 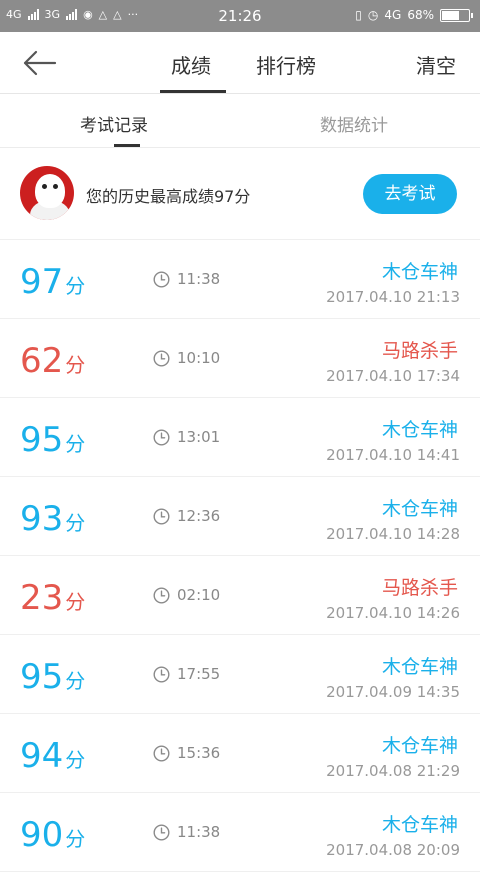 What do you see at coordinates (358, 15) in the screenshot?
I see `vibrate-icon: ▯` at bounding box center [358, 15].